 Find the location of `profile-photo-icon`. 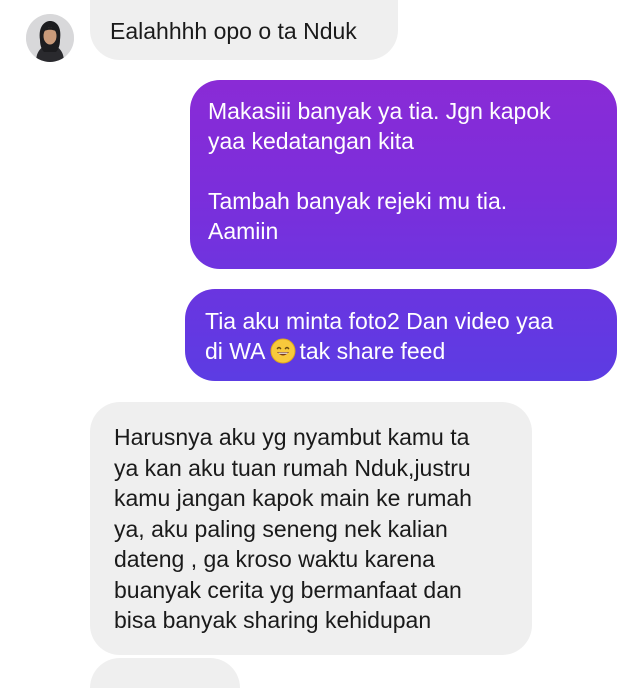

profile-photo-icon is located at coordinates (50, 38).